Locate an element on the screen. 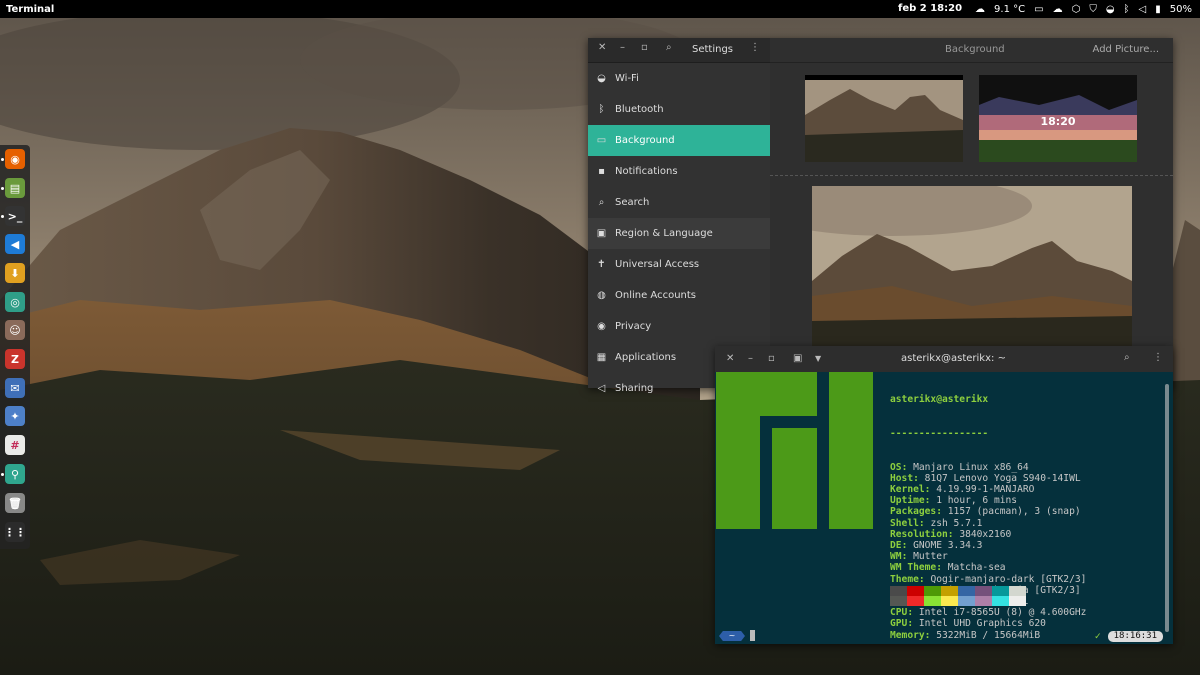 The image size is (1200, 675). info-value: 5322MiB / 15664MiB is located at coordinates (988, 635).